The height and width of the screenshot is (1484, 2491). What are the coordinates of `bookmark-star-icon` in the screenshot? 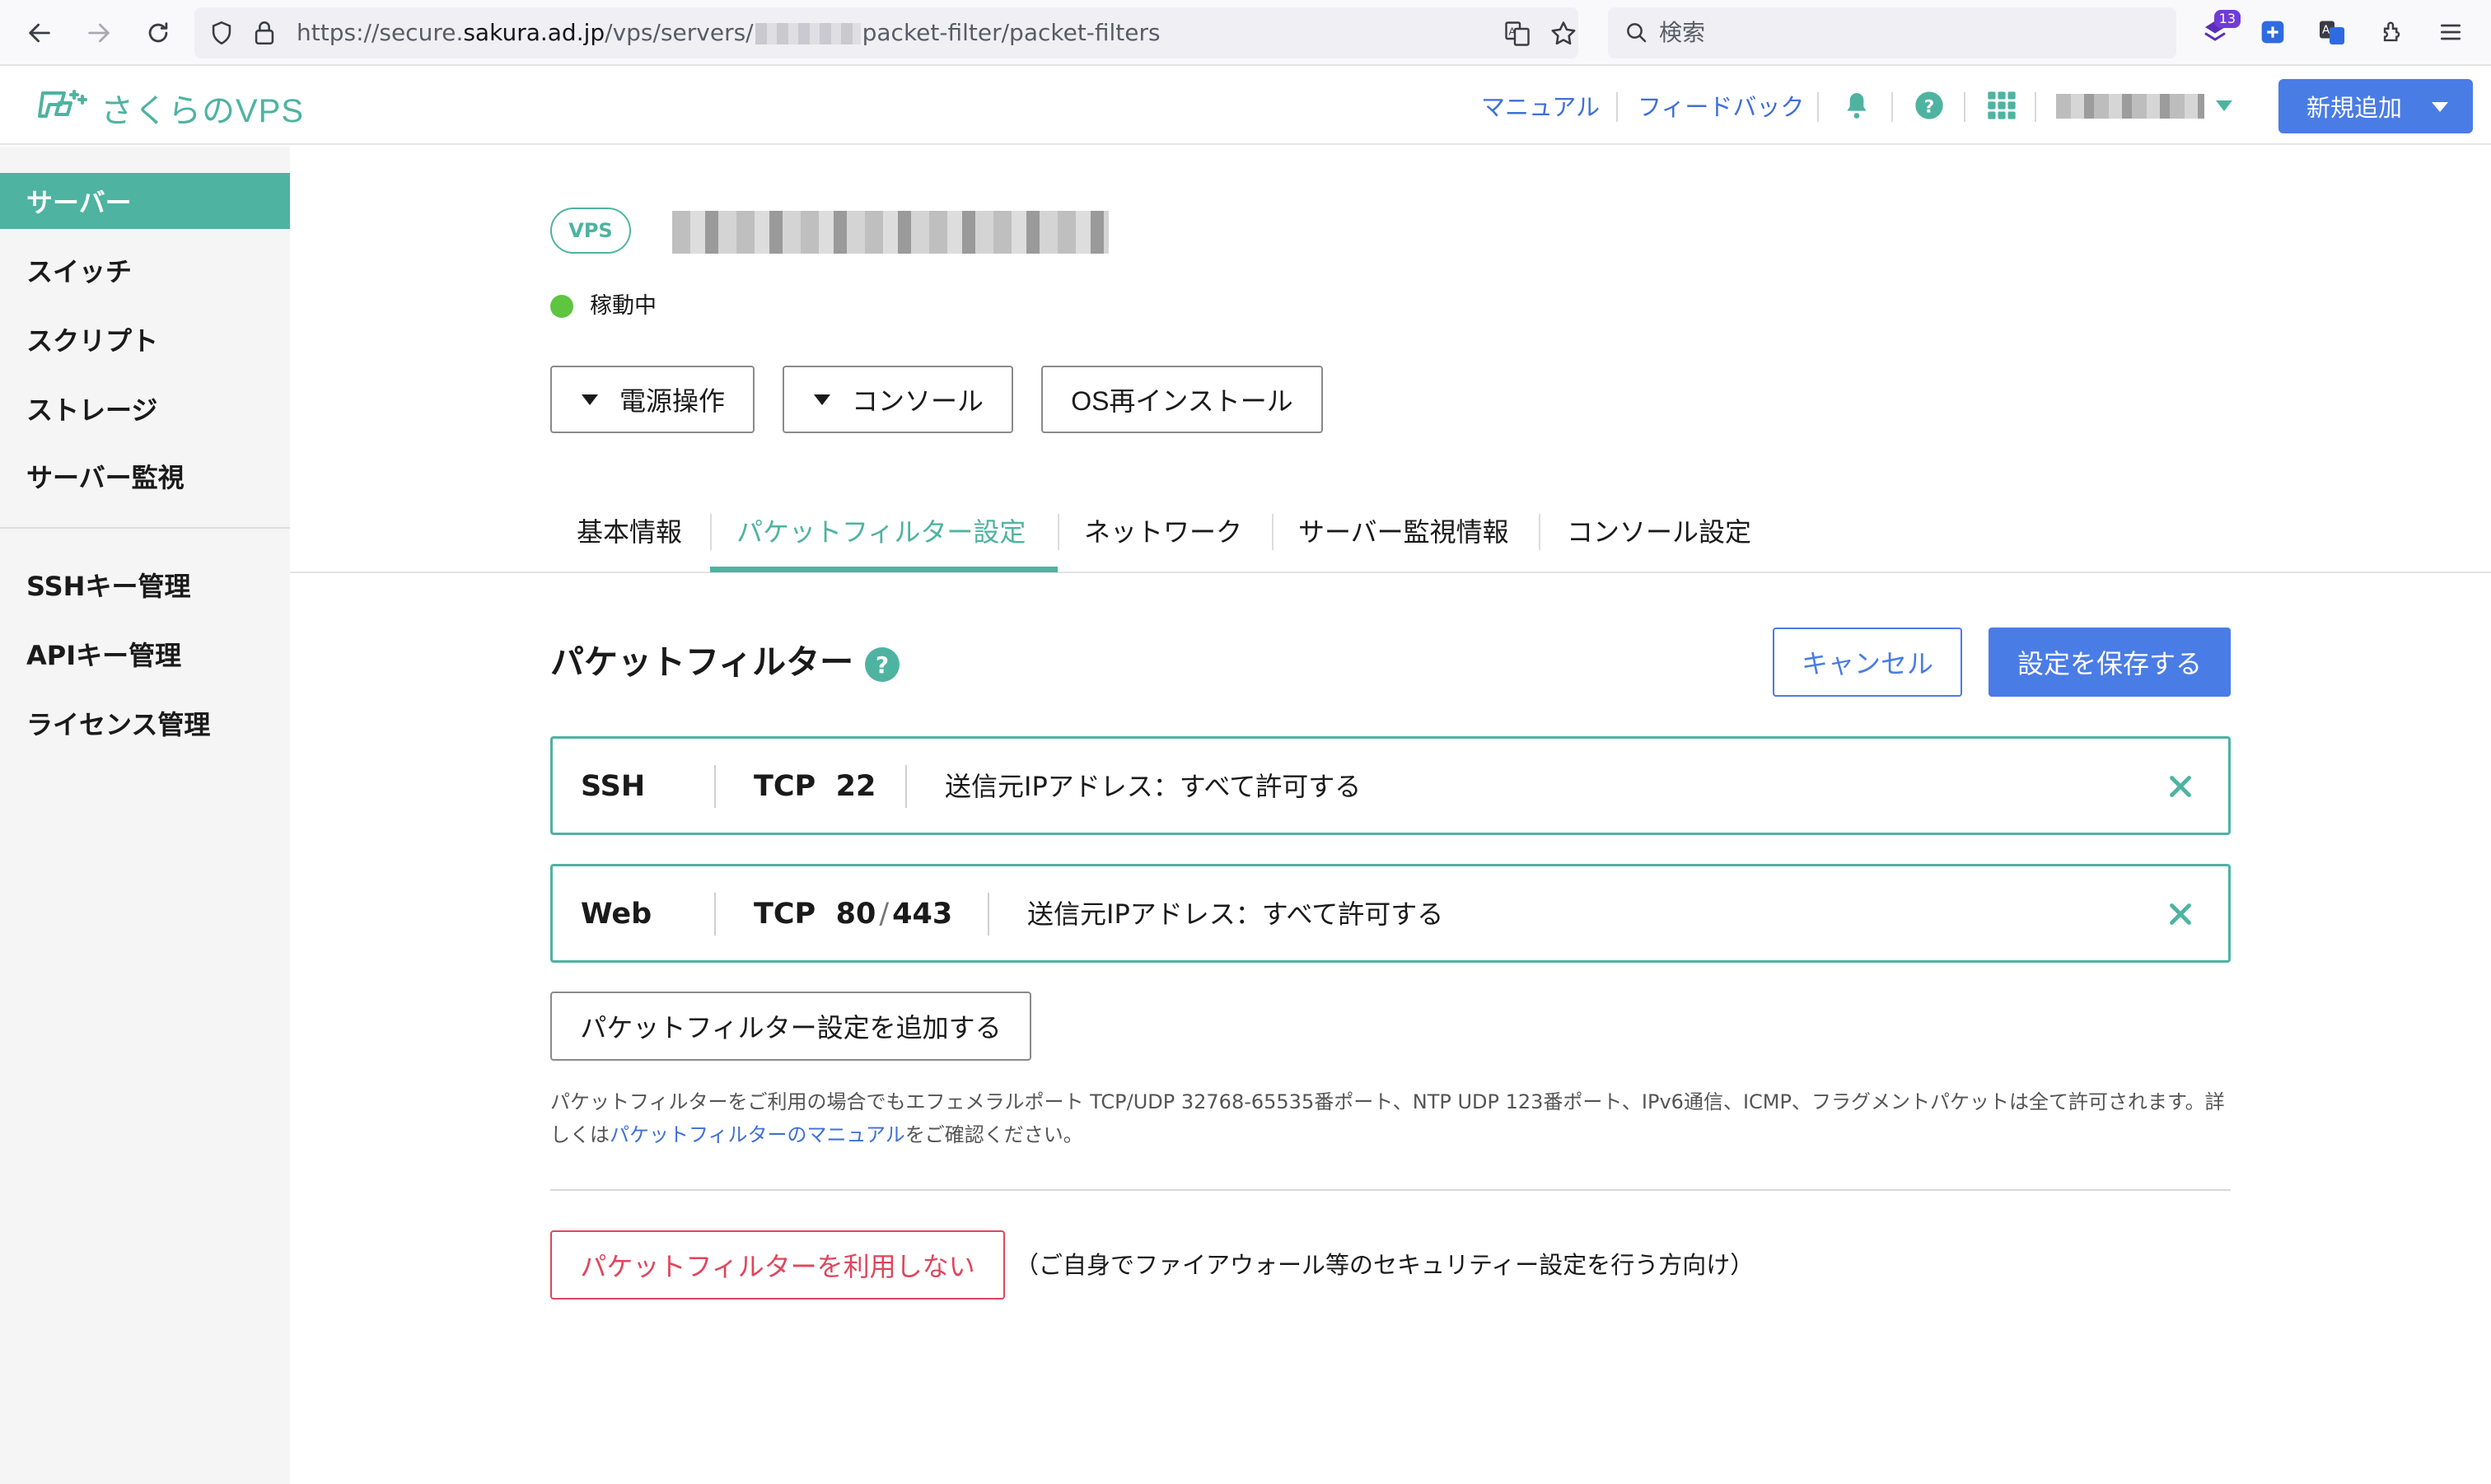 It's located at (1563, 34).